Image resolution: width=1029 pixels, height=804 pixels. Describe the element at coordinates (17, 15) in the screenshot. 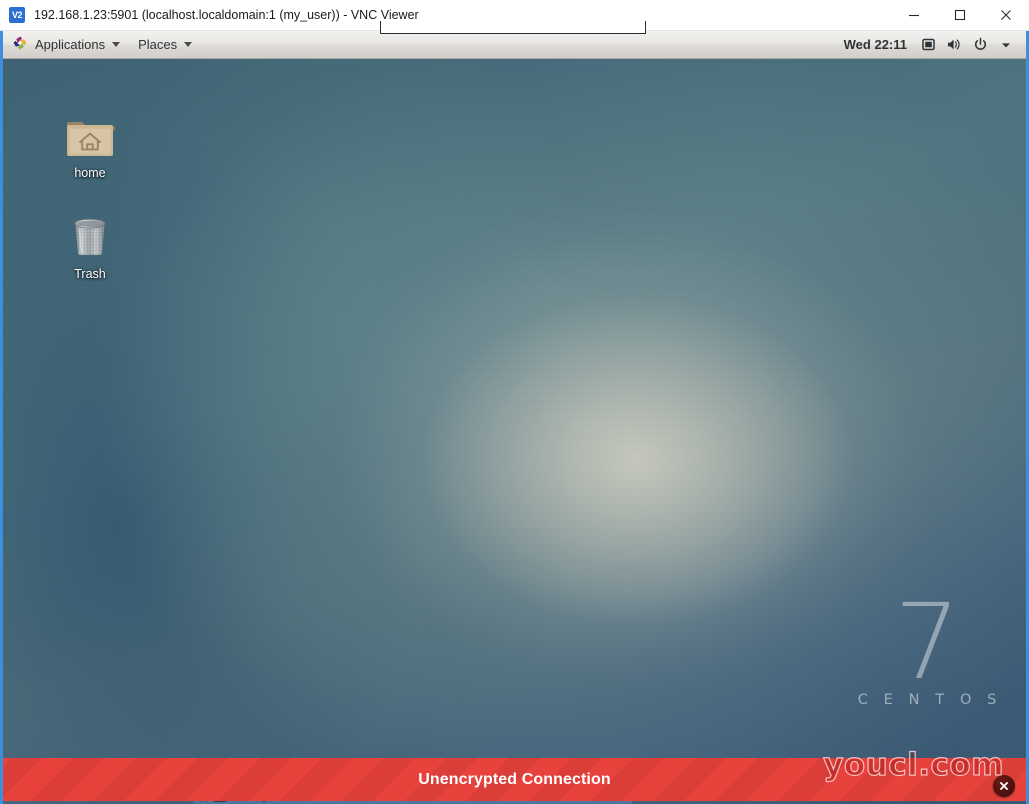

I see `vnc-viewer-icon: V2` at that location.